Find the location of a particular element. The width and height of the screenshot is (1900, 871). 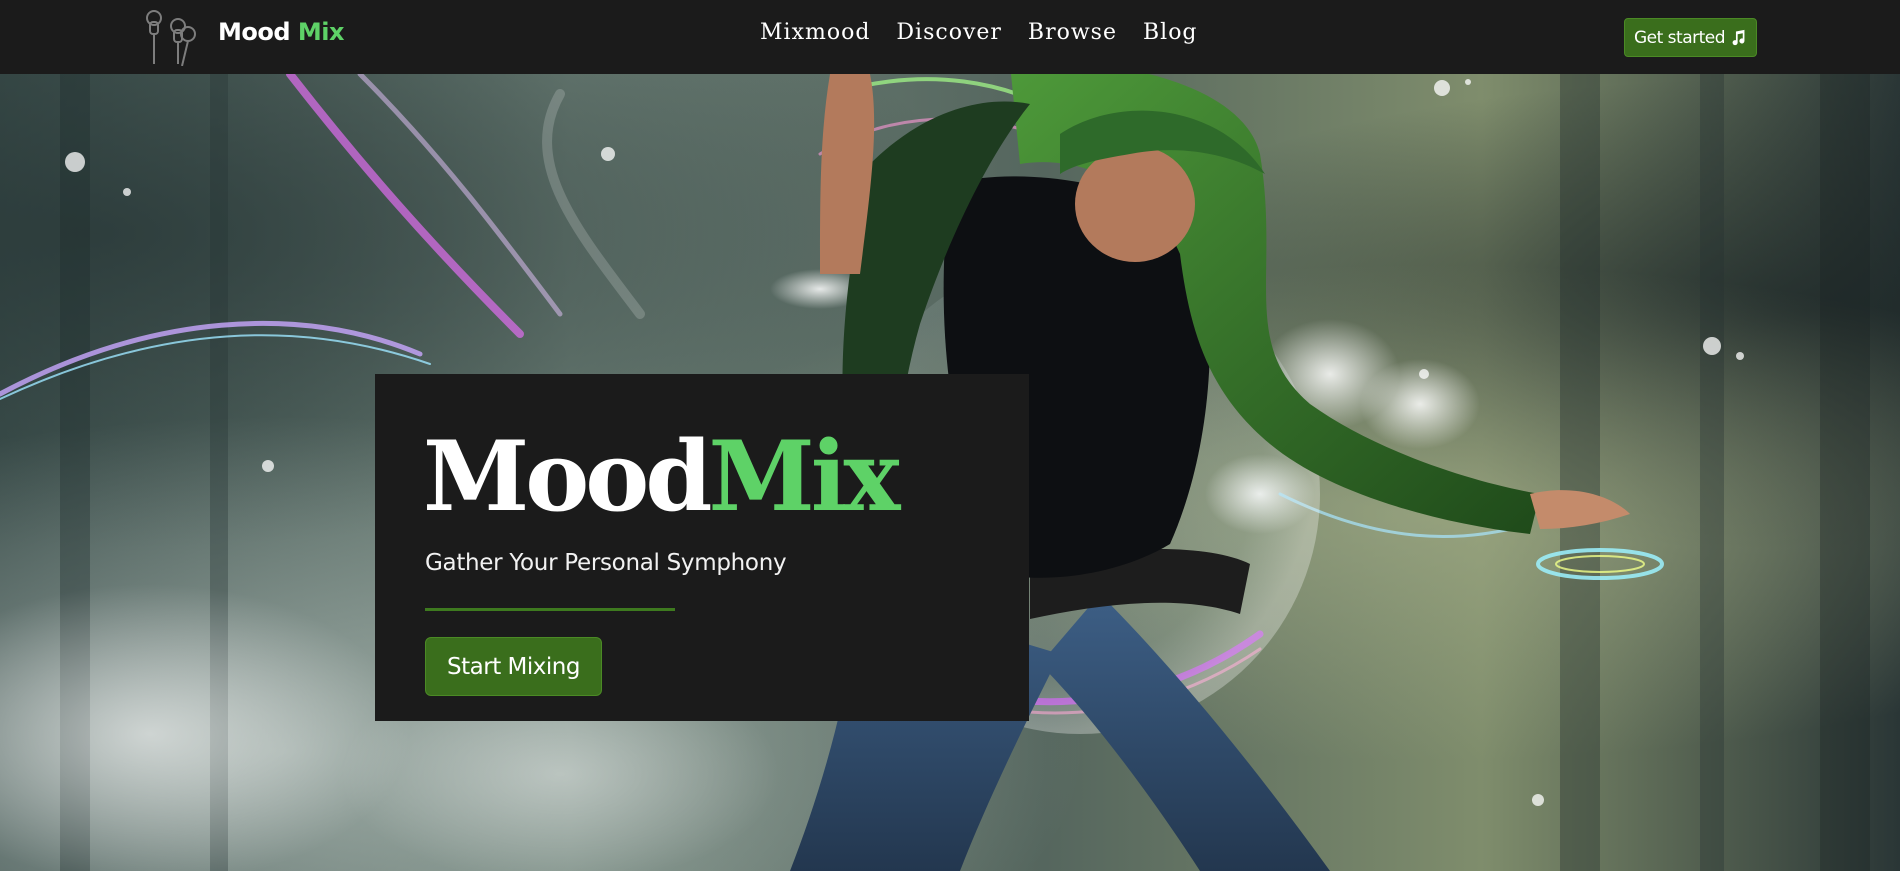

hero-title-part2: Mix is located at coordinates (804, 476).